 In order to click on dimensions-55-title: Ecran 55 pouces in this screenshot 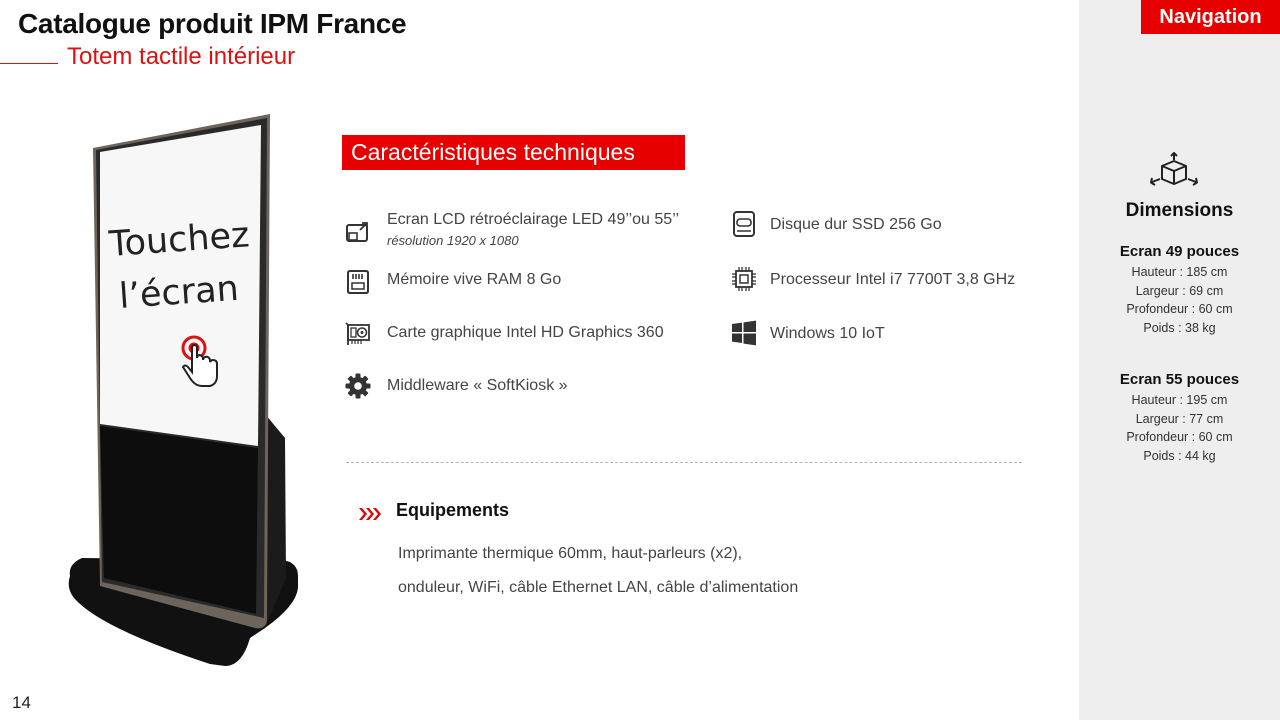, I will do `click(1179, 379)`.